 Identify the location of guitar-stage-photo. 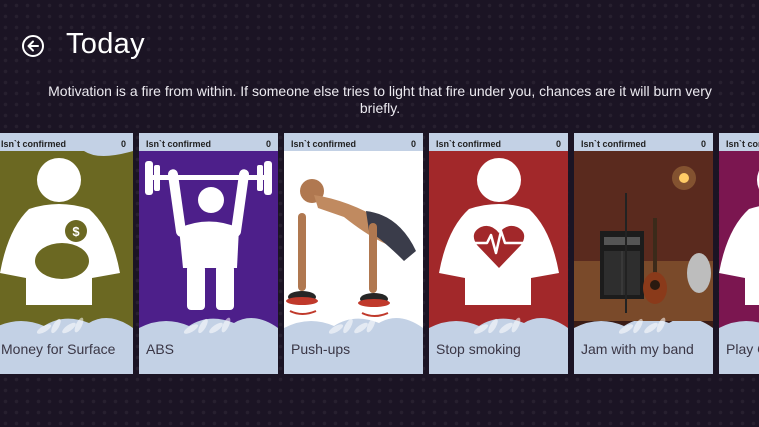
(643, 236).